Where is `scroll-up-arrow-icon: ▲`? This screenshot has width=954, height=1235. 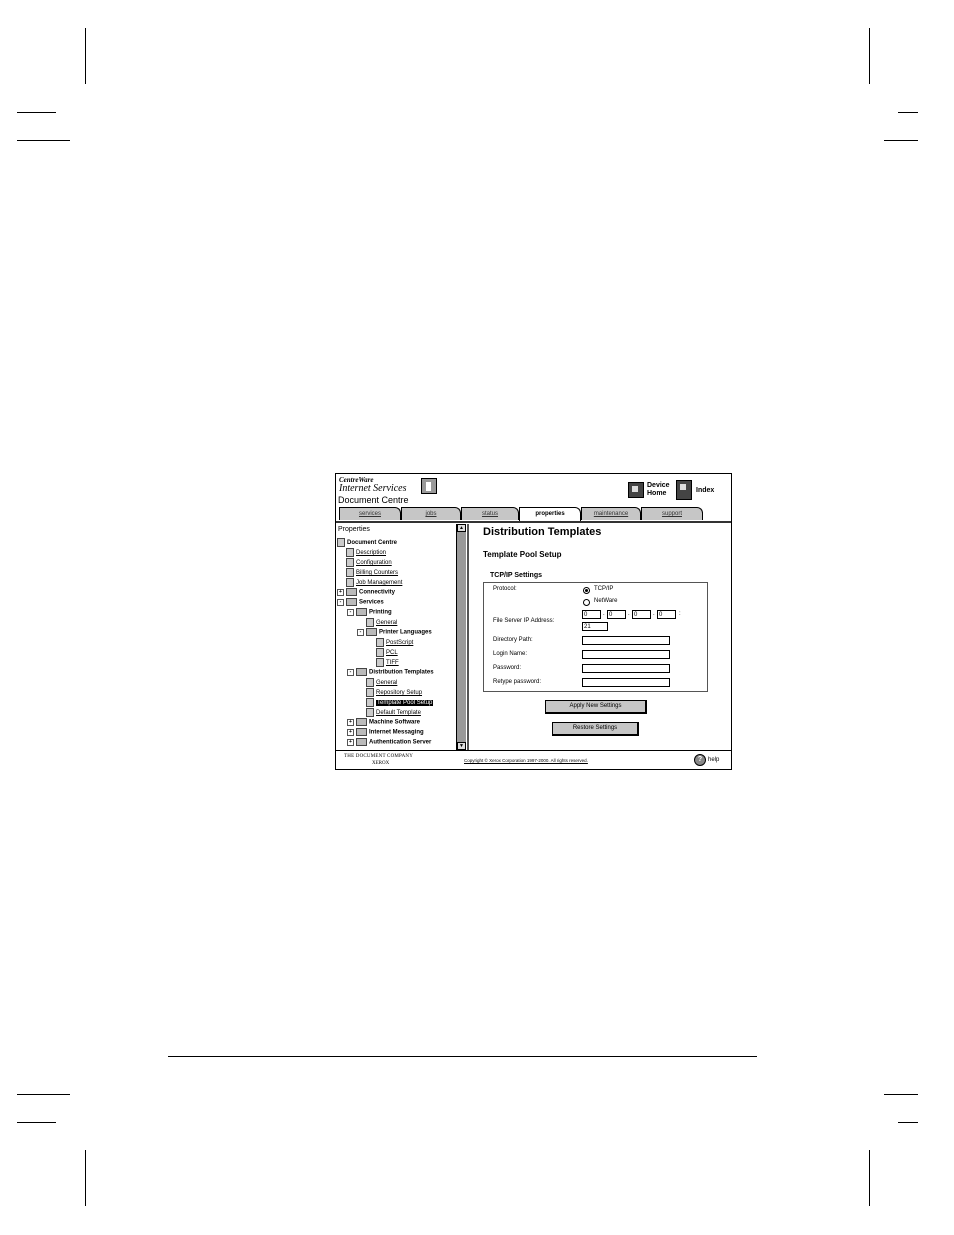 scroll-up-arrow-icon: ▲ is located at coordinates (461, 528).